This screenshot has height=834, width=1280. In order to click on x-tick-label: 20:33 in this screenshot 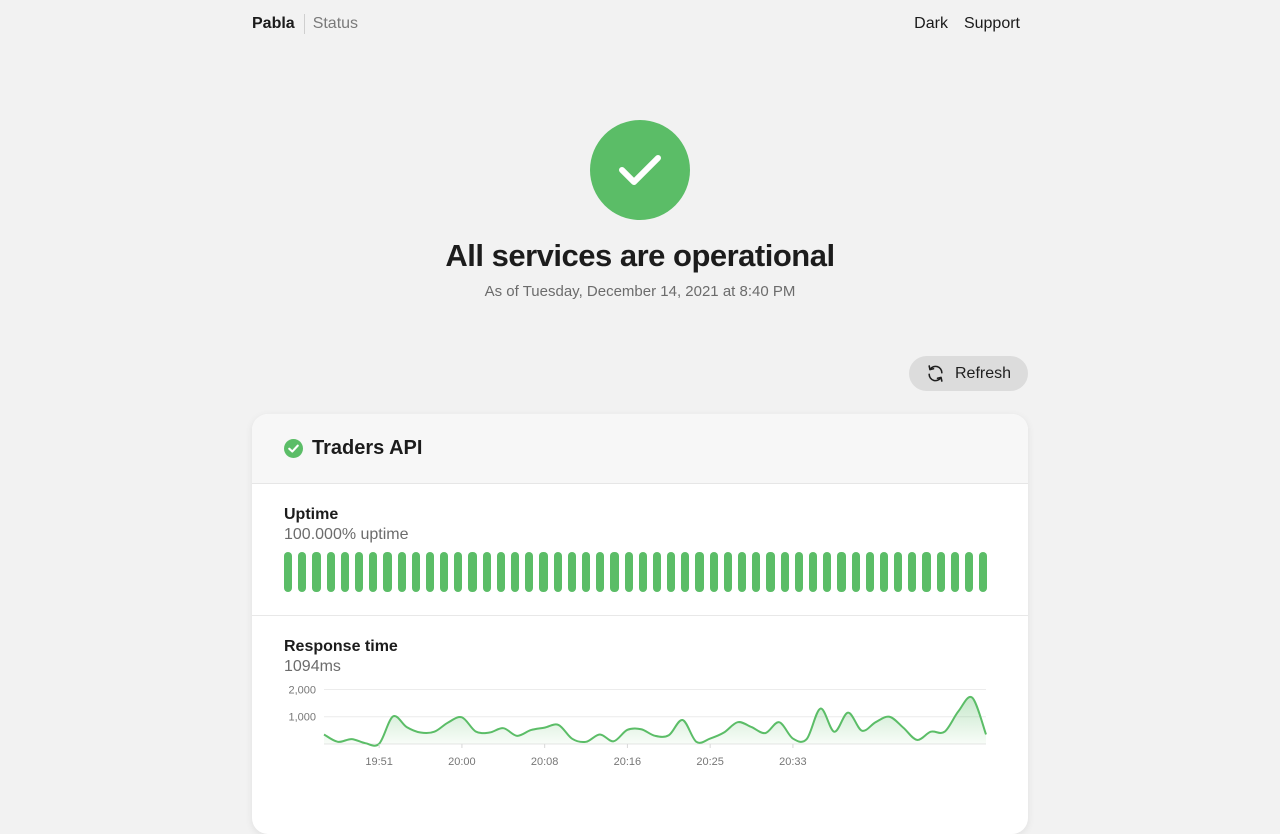, I will do `click(793, 762)`.